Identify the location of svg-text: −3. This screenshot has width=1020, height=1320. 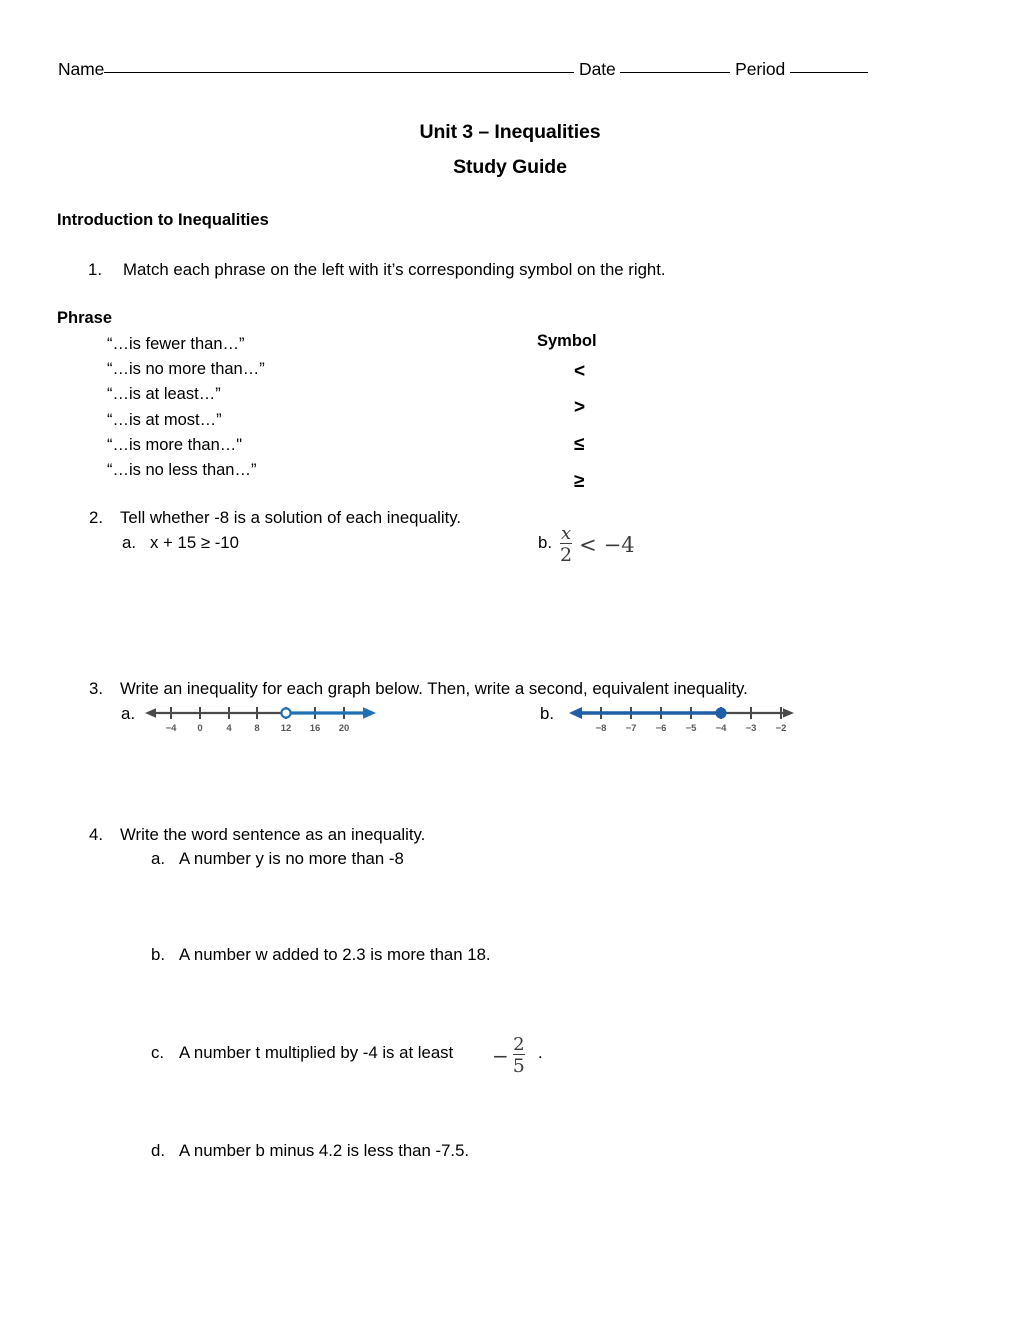
(751, 728).